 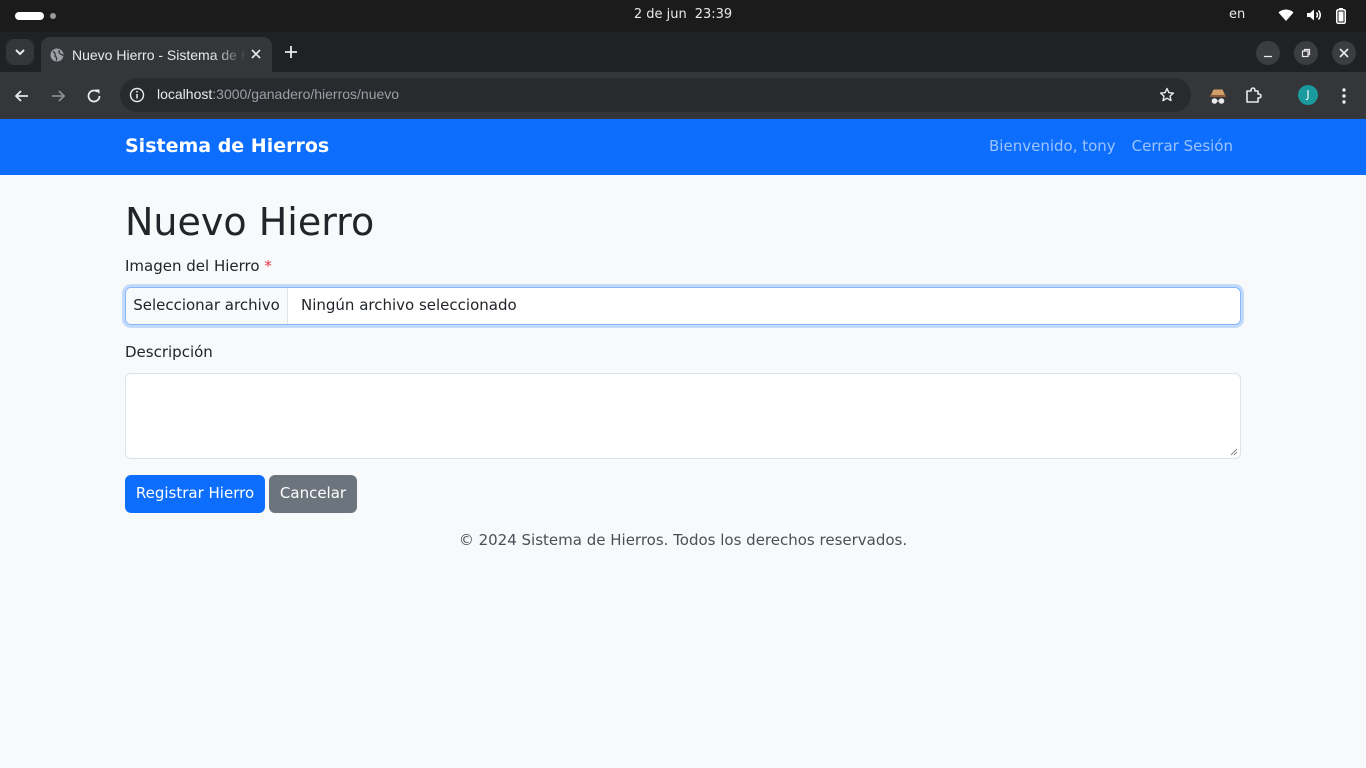 What do you see at coordinates (1268, 53) in the screenshot?
I see `minimize-window-button` at bounding box center [1268, 53].